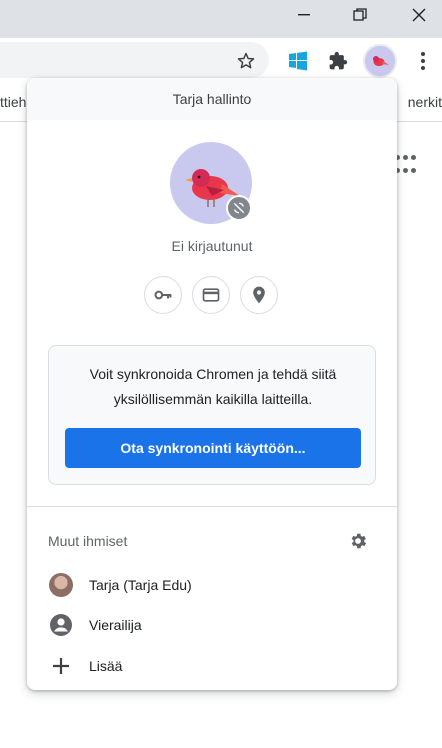 The height and width of the screenshot is (748, 442). Describe the element at coordinates (212, 506) in the screenshot. I see `section-divider` at that location.